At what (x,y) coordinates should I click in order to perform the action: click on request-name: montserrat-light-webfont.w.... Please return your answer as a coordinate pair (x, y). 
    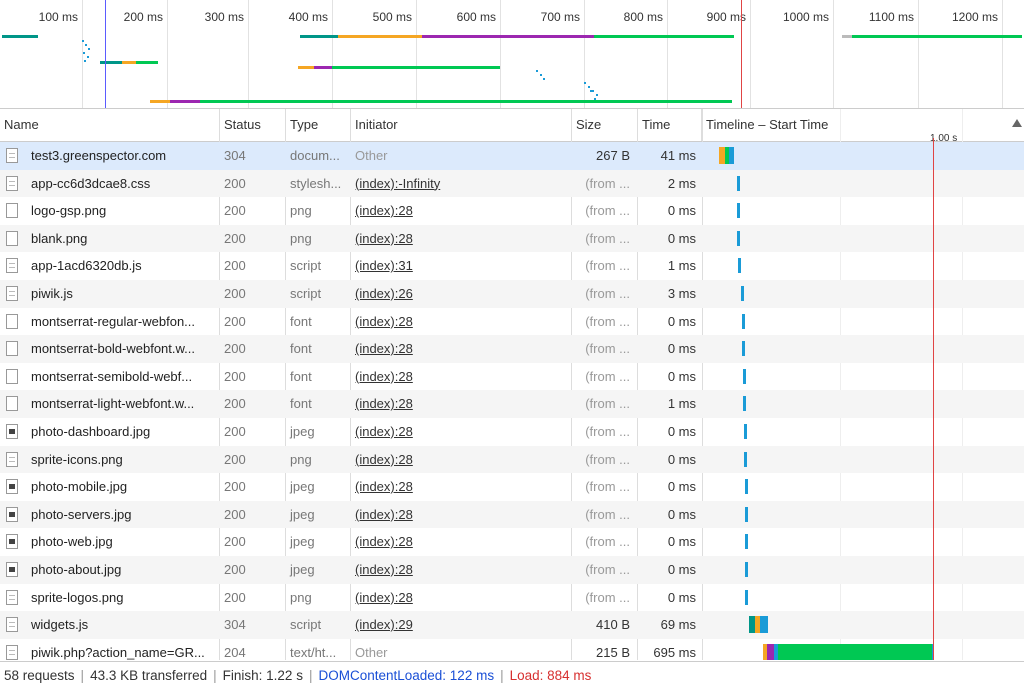
    Looking at the image, I should click on (113, 404).